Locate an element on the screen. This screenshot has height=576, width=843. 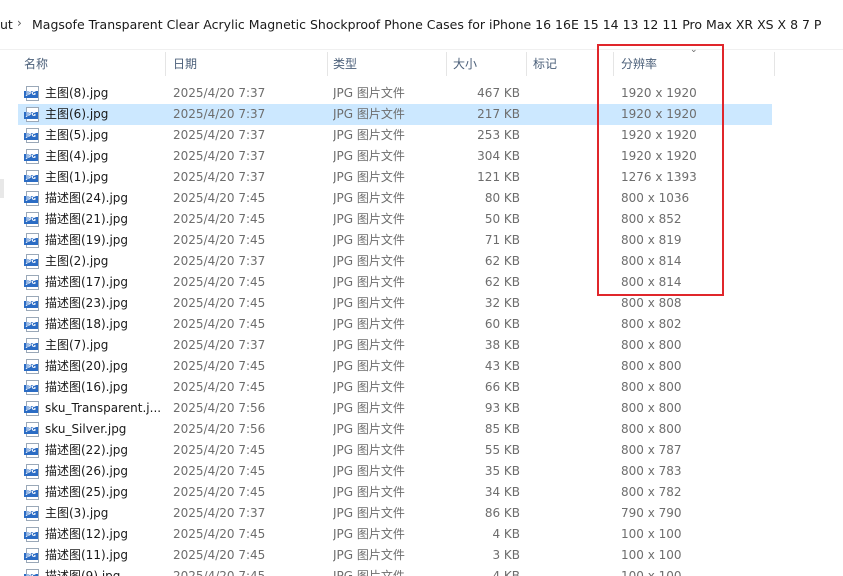
file-size: 50 KB is located at coordinates (502, 219).